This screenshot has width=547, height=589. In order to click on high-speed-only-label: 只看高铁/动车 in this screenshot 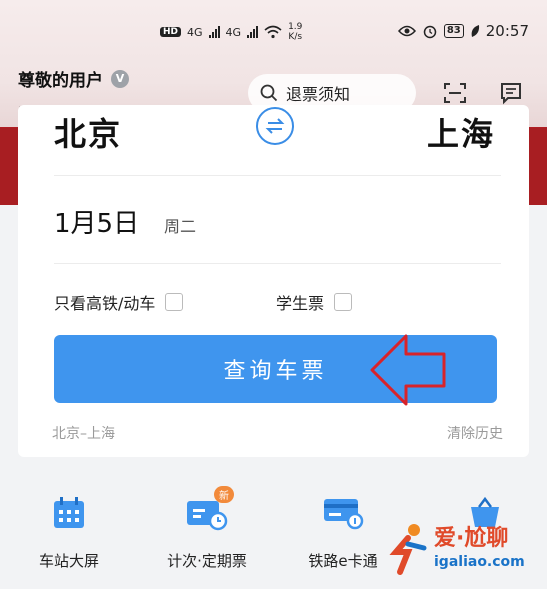, I will do `click(105, 303)`.